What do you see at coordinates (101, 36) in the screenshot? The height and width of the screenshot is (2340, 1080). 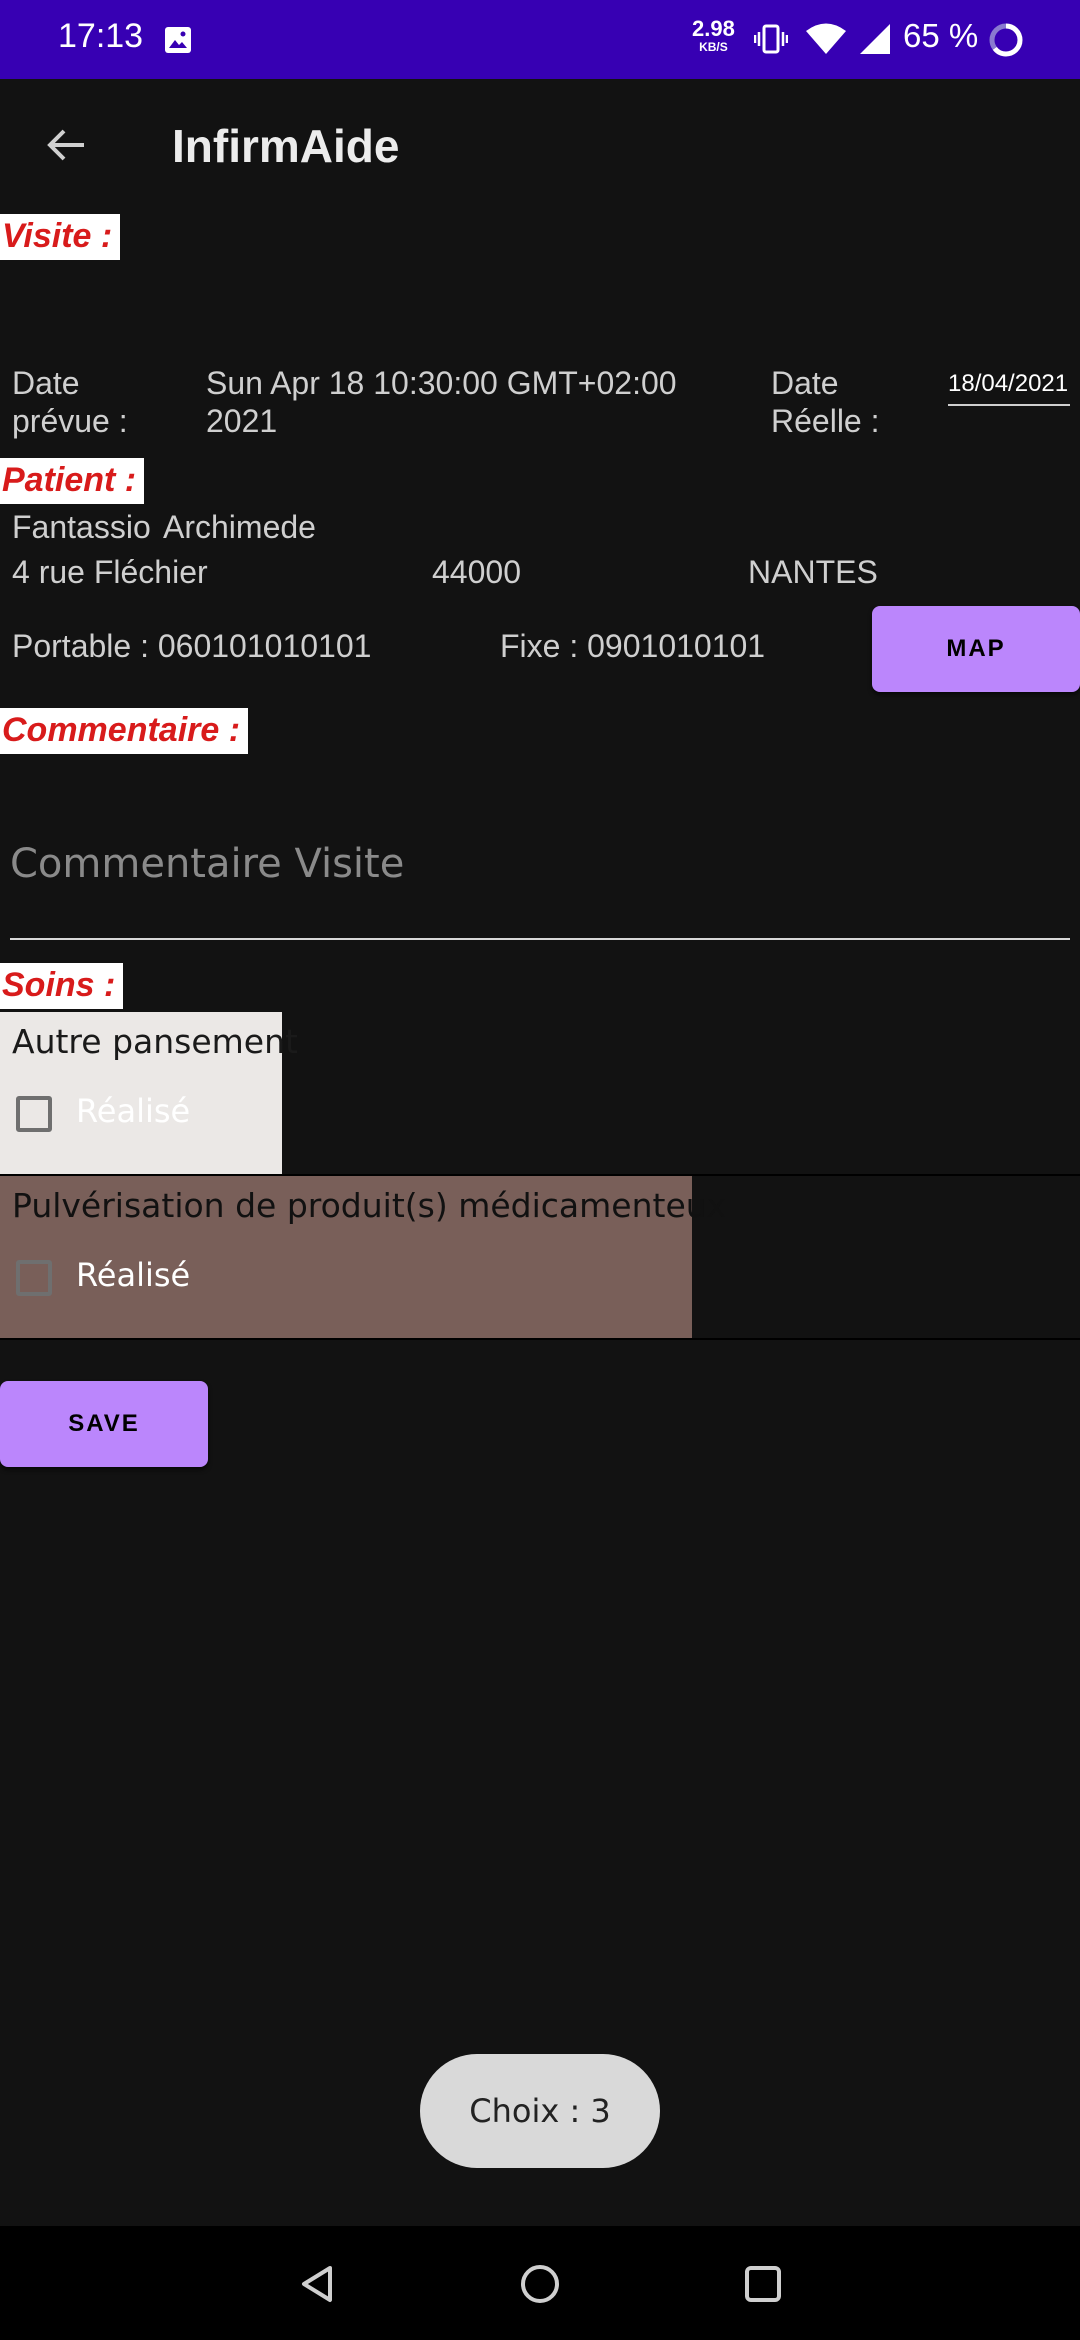 I see `status-time: 17:13` at bounding box center [101, 36].